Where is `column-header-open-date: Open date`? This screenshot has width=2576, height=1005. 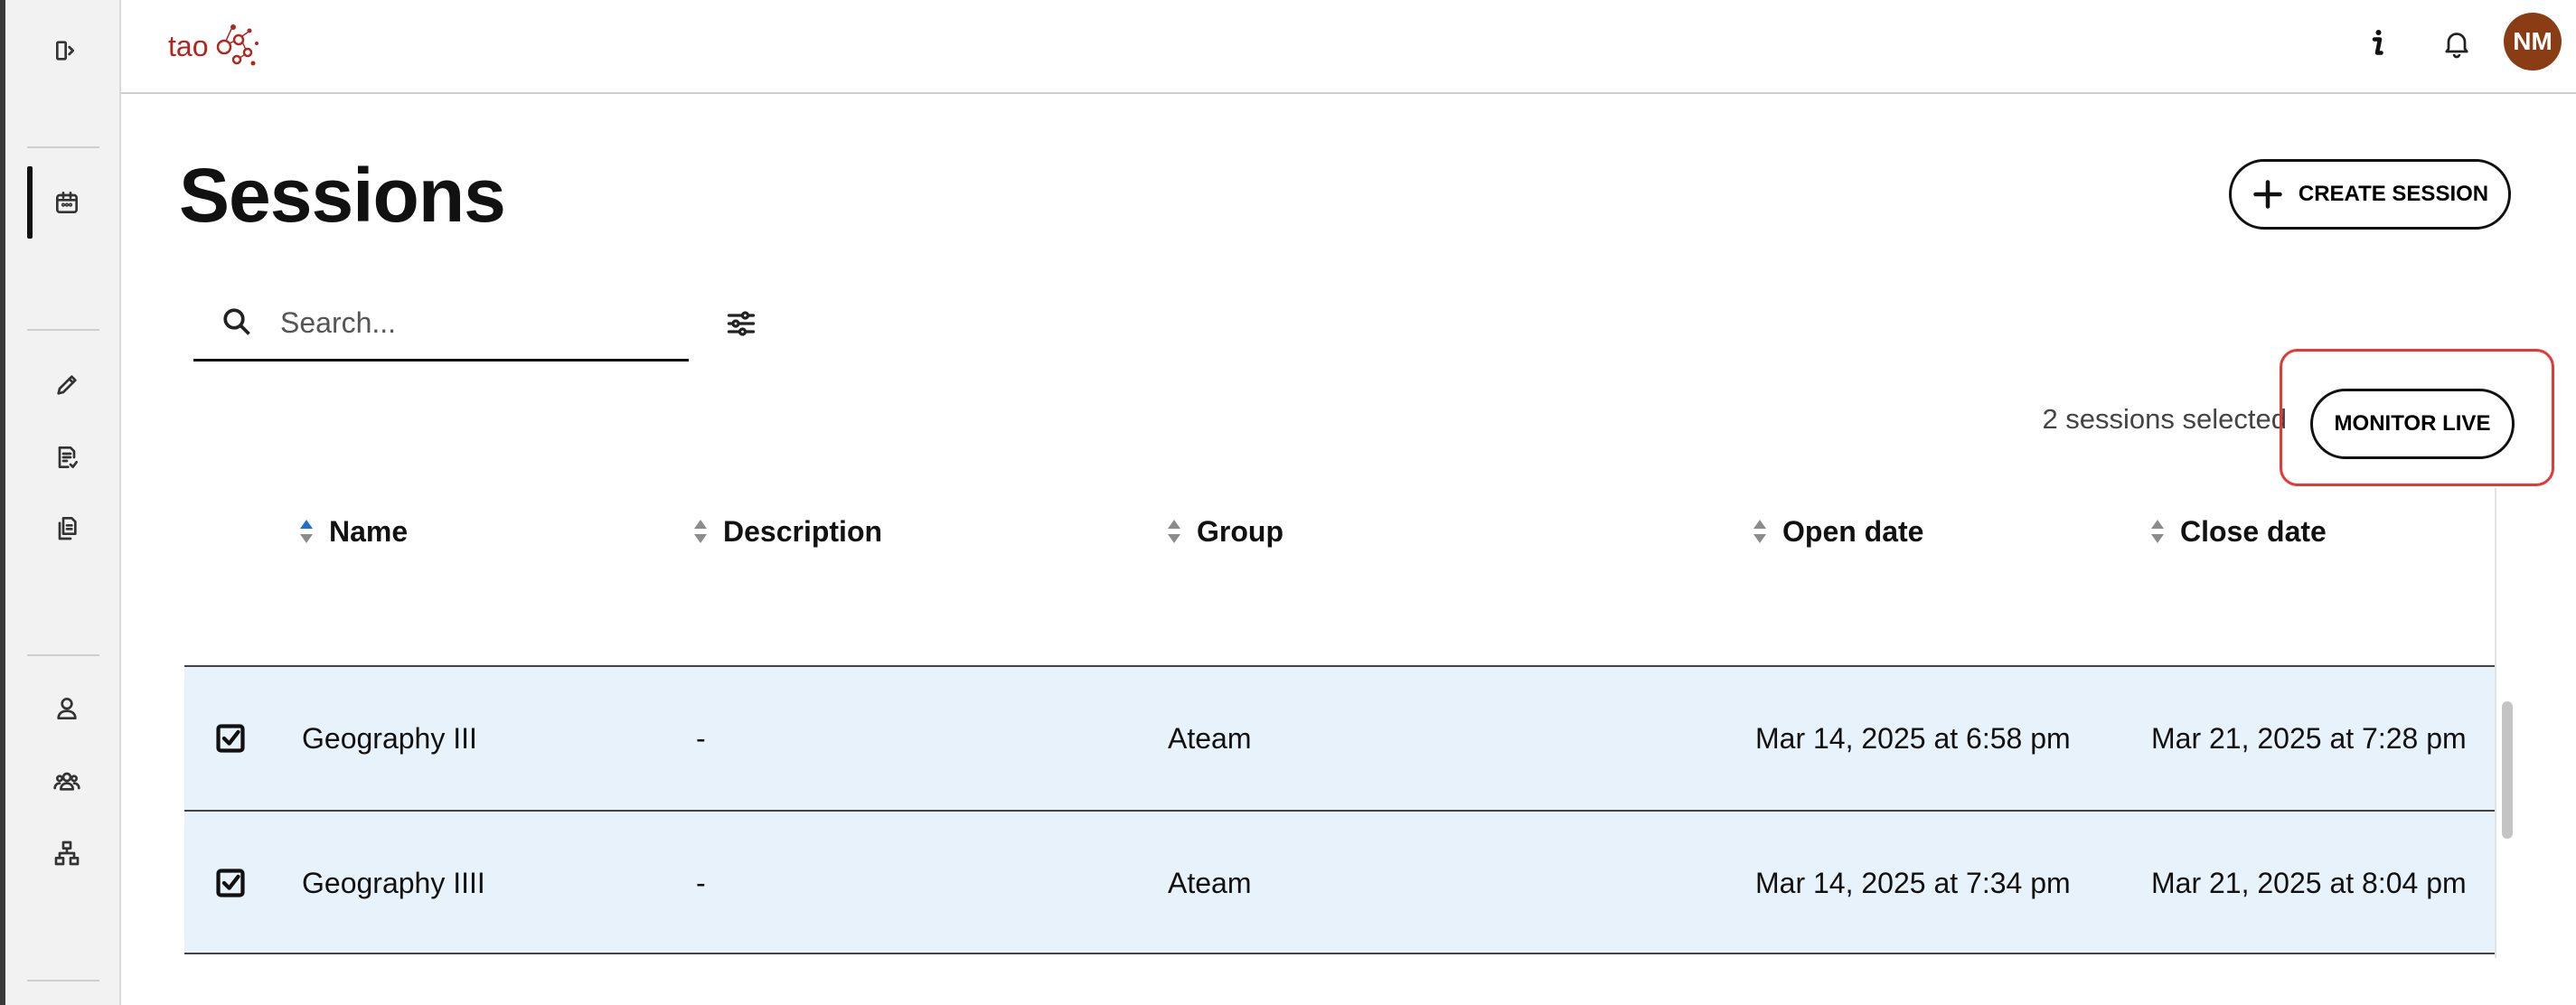 column-header-open-date: Open date is located at coordinates (1838, 532).